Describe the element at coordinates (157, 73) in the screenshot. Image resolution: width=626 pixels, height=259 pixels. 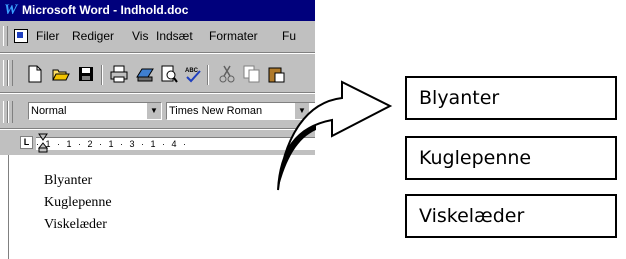
I see `standard-toolbar: ABC` at that location.